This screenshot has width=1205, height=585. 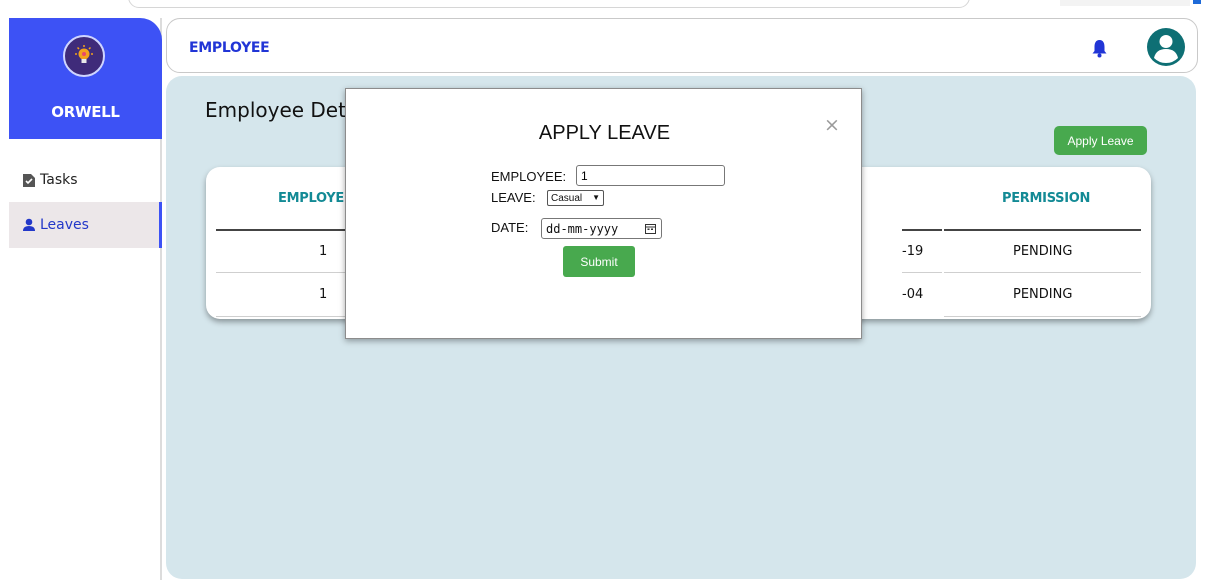 What do you see at coordinates (513, 197) in the screenshot?
I see `leave-label: LEAVE:` at bounding box center [513, 197].